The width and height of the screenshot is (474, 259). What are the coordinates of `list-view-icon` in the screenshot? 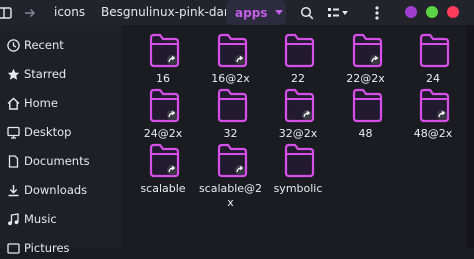 It's located at (338, 12).